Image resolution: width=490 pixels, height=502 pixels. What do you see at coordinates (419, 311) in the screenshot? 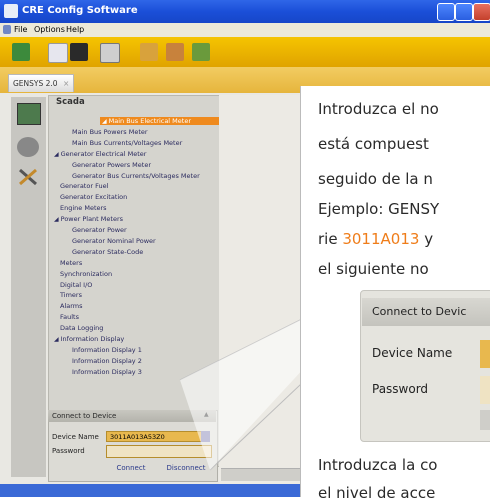
I see `zoom-header-label: Connect to Devic` at bounding box center [419, 311].